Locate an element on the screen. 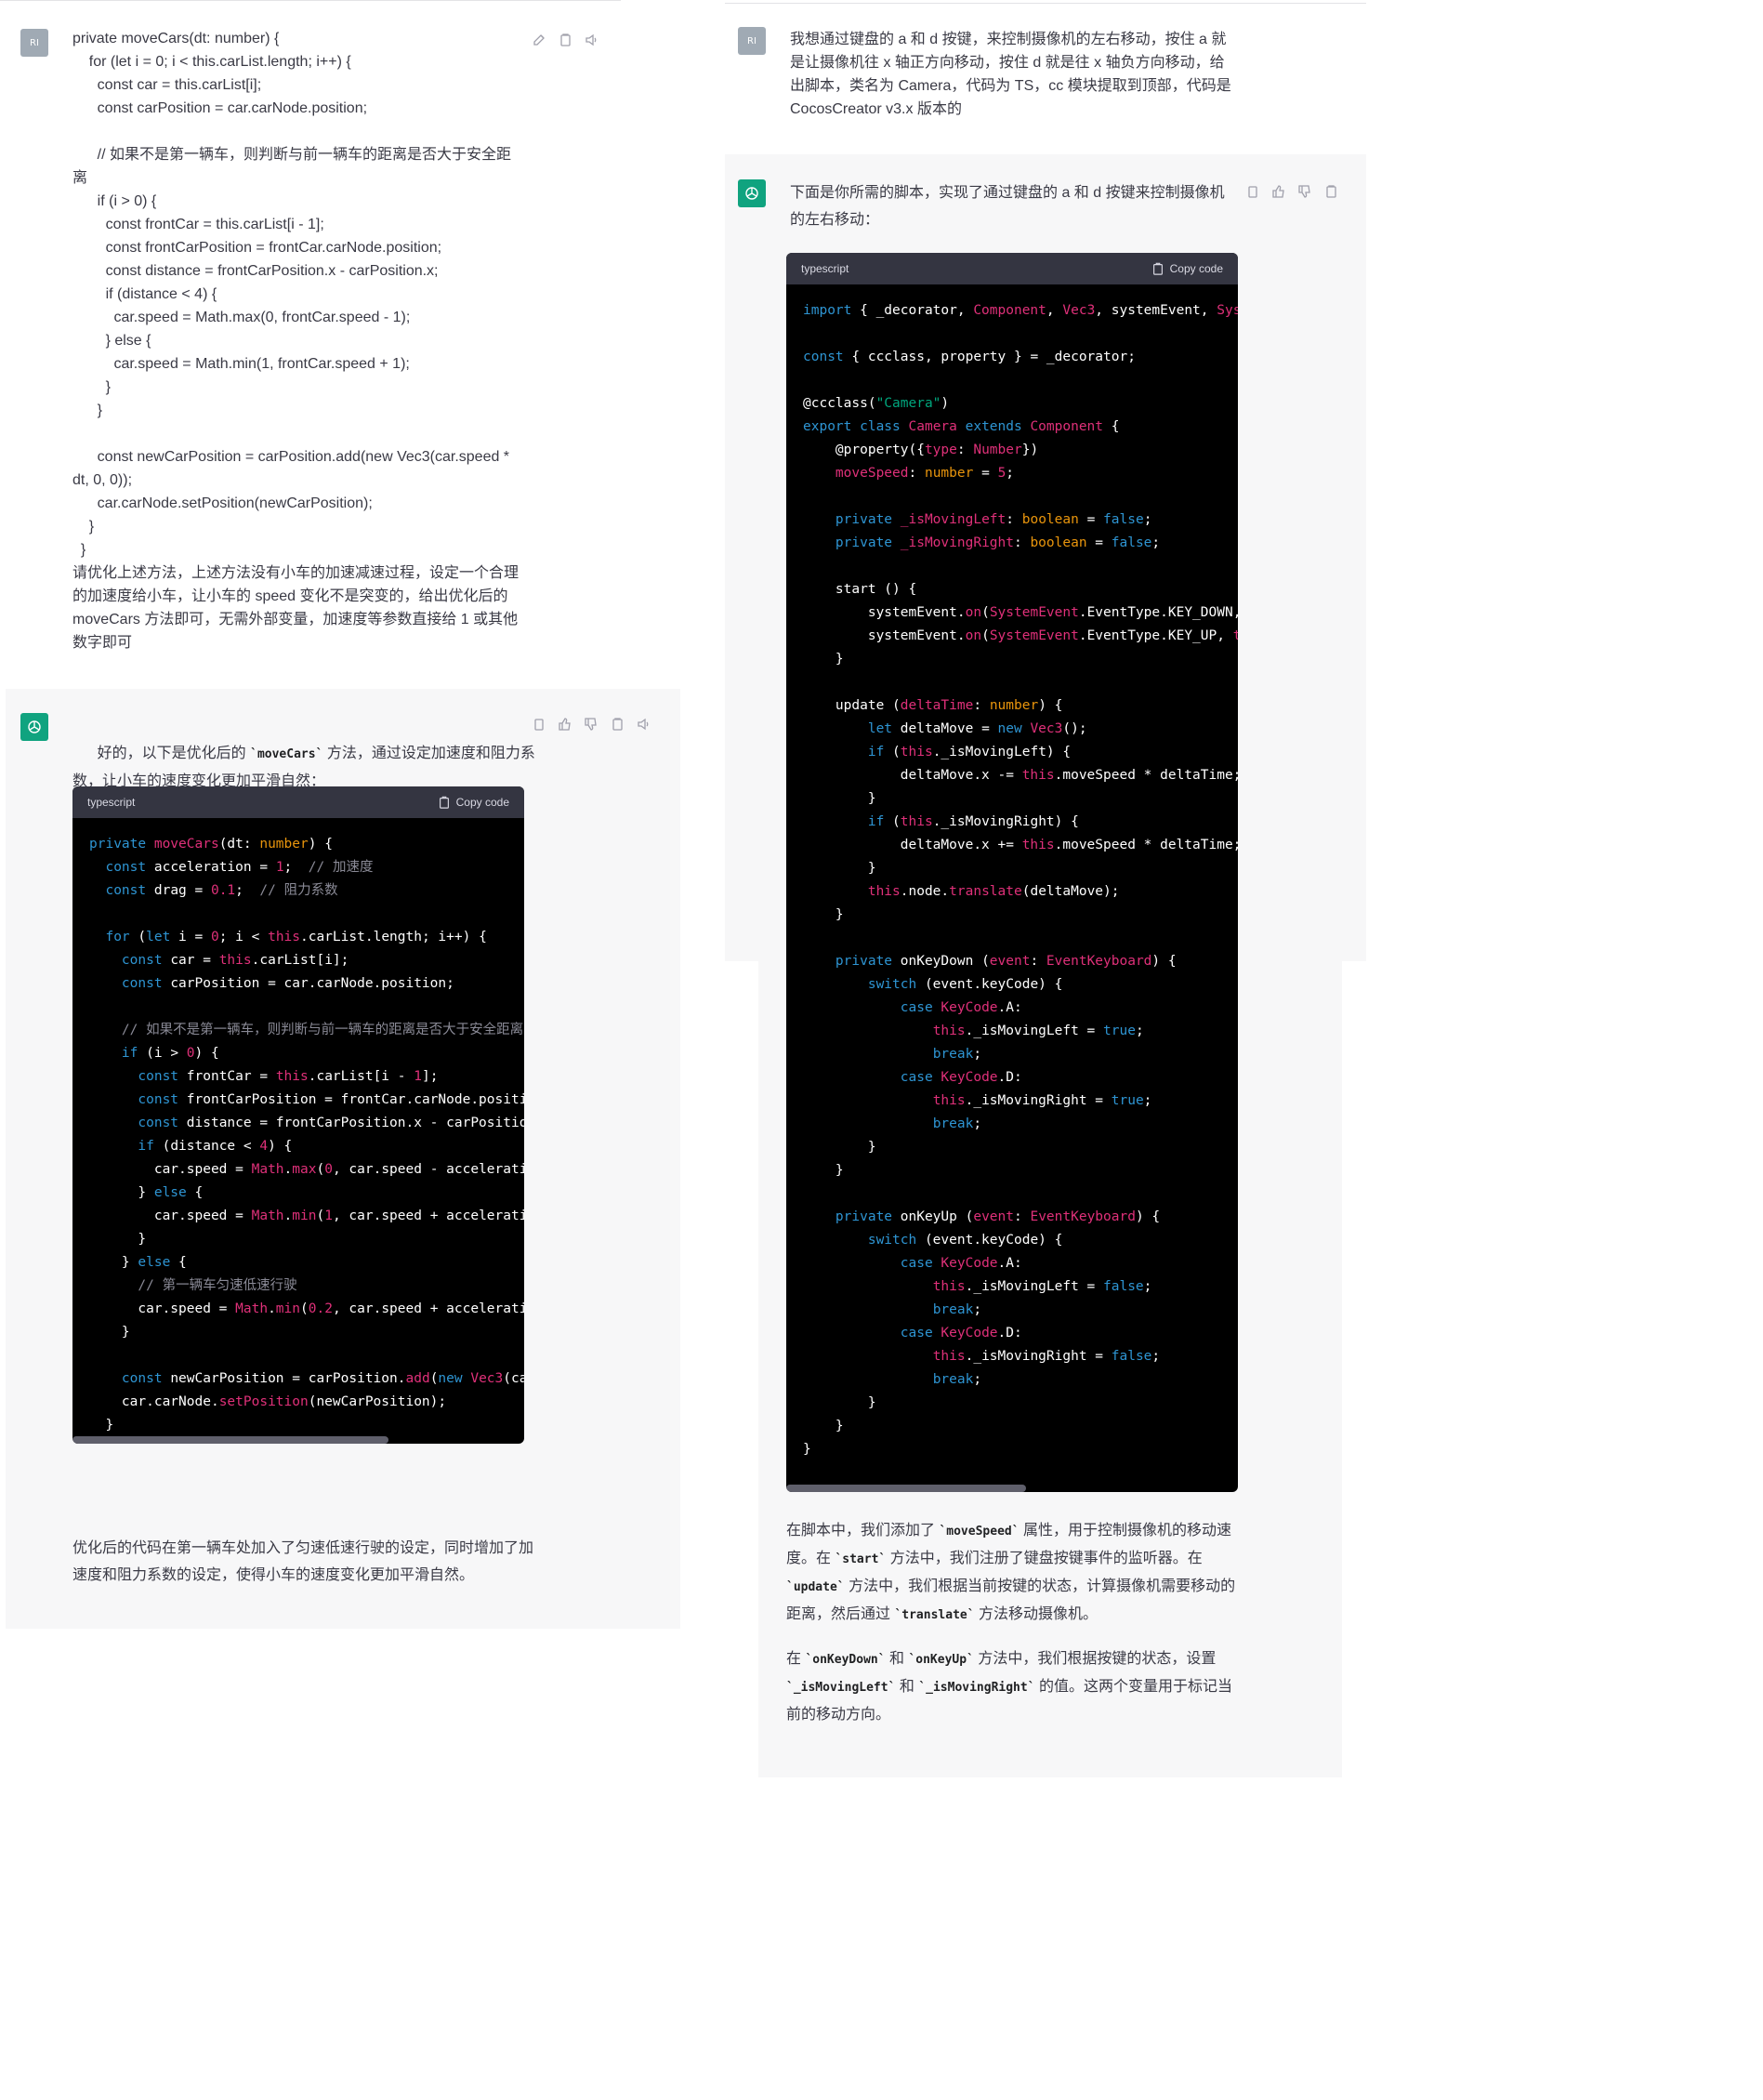  code-token: moveSpeed is located at coordinates (872, 473).